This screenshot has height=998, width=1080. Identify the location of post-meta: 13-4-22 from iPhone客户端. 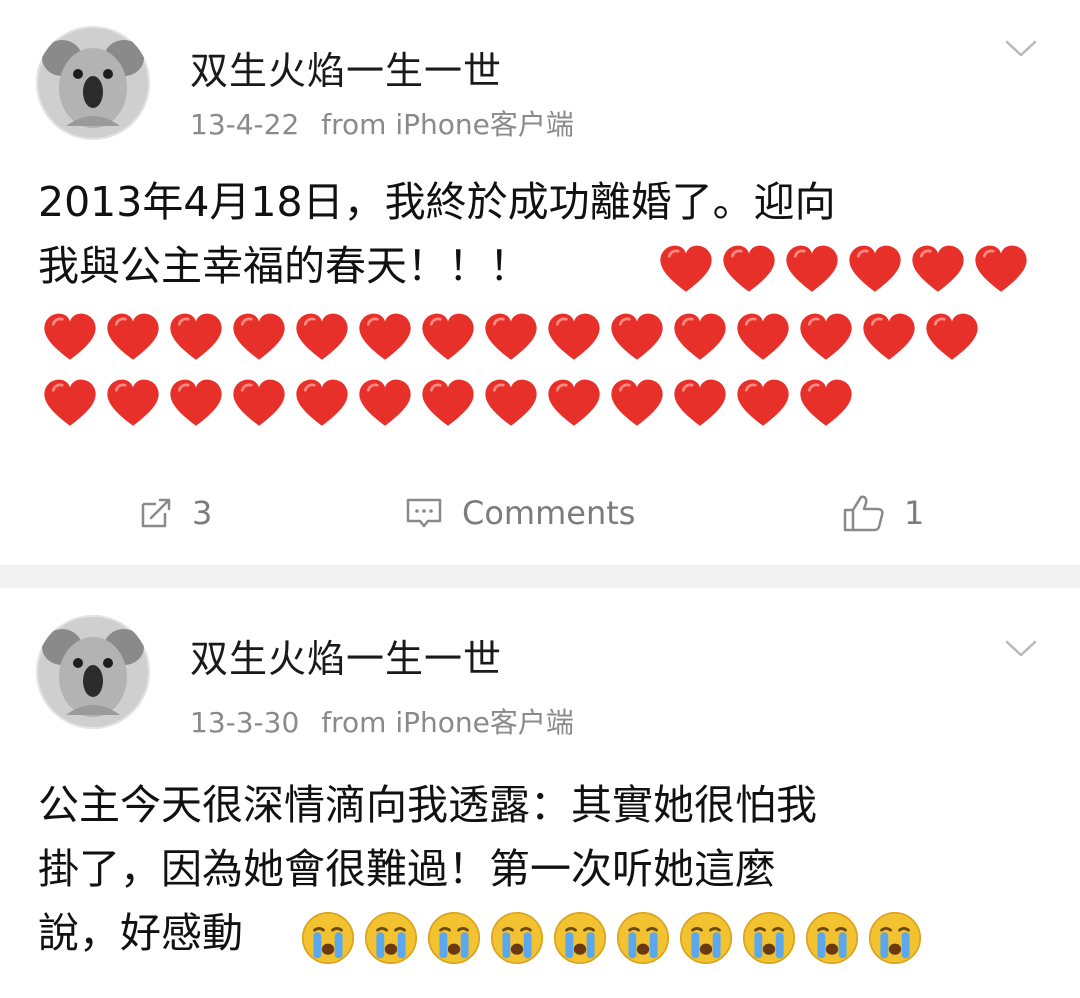
(382, 123).